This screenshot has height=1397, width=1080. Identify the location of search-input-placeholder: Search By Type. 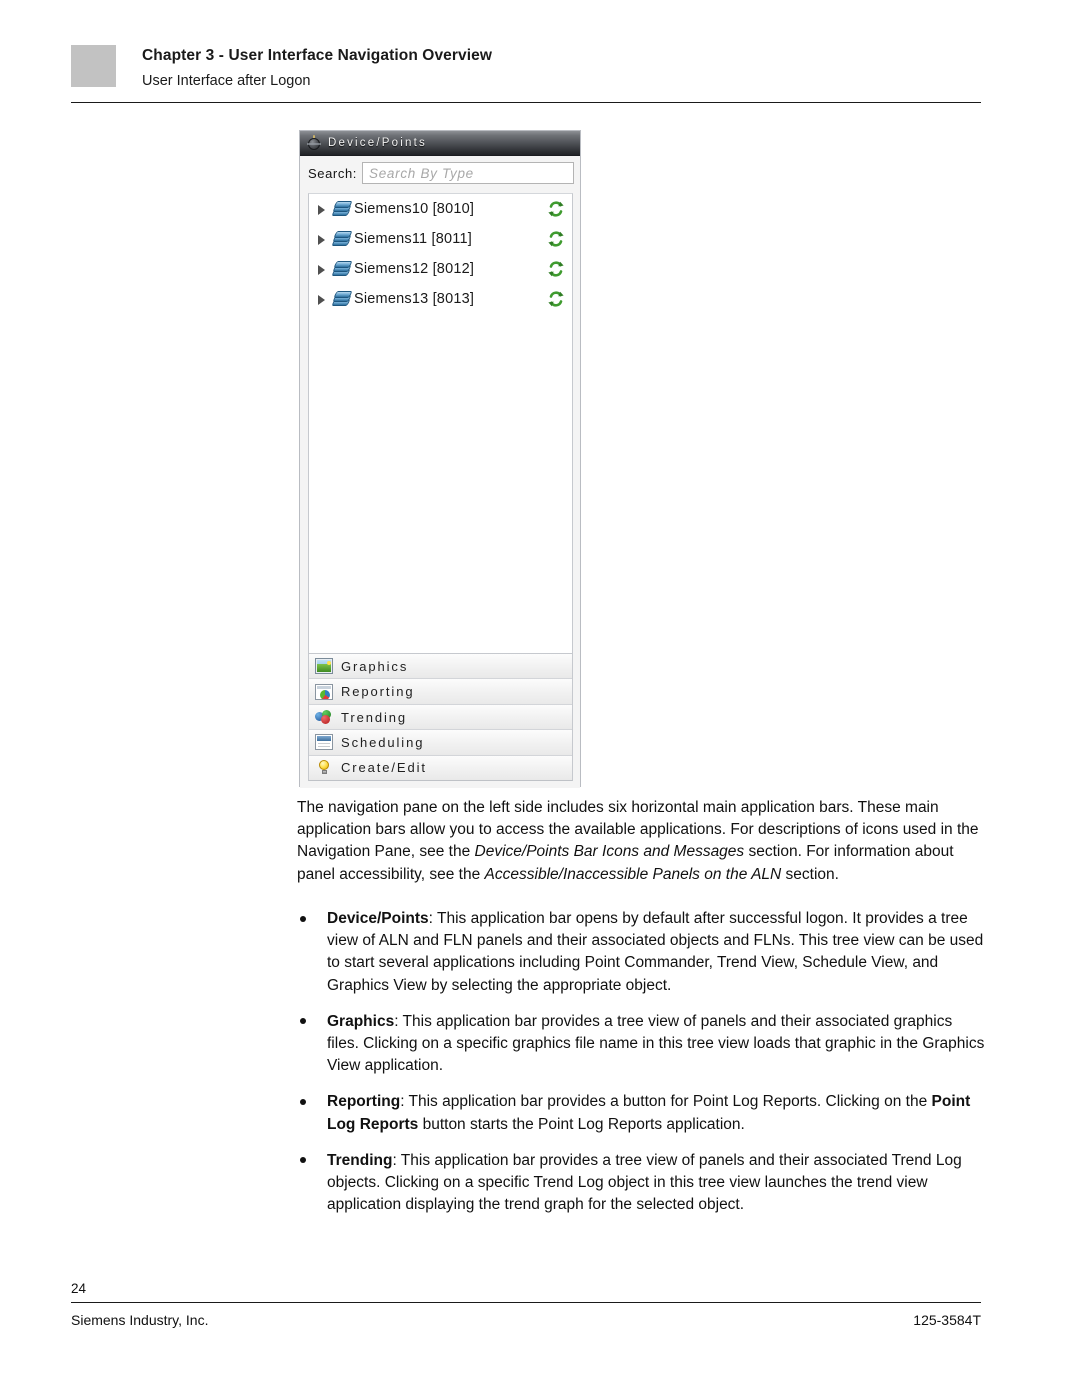
(421, 173).